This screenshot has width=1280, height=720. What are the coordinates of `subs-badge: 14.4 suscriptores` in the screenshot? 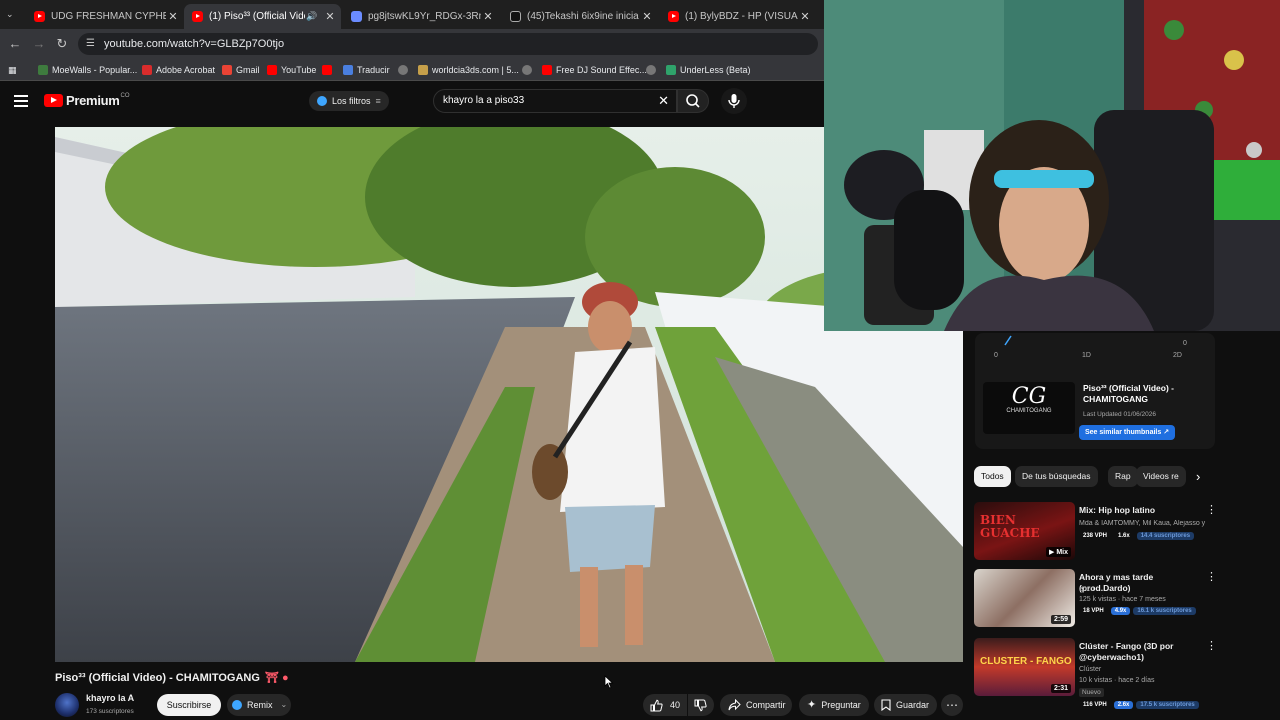 It's located at (1165, 536).